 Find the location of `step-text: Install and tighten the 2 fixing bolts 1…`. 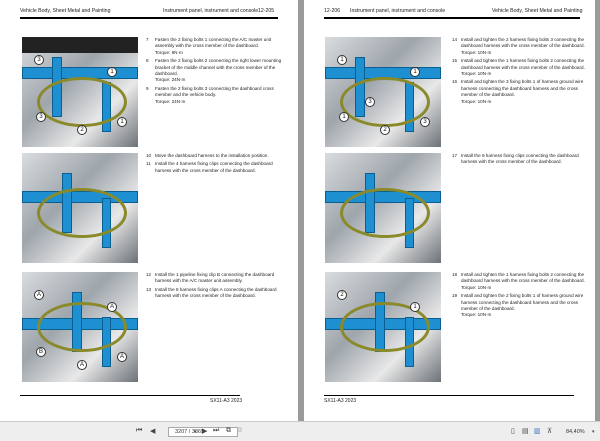

step-text: Install and tighten the 2 fixing bolts 1… is located at coordinates (522, 302).